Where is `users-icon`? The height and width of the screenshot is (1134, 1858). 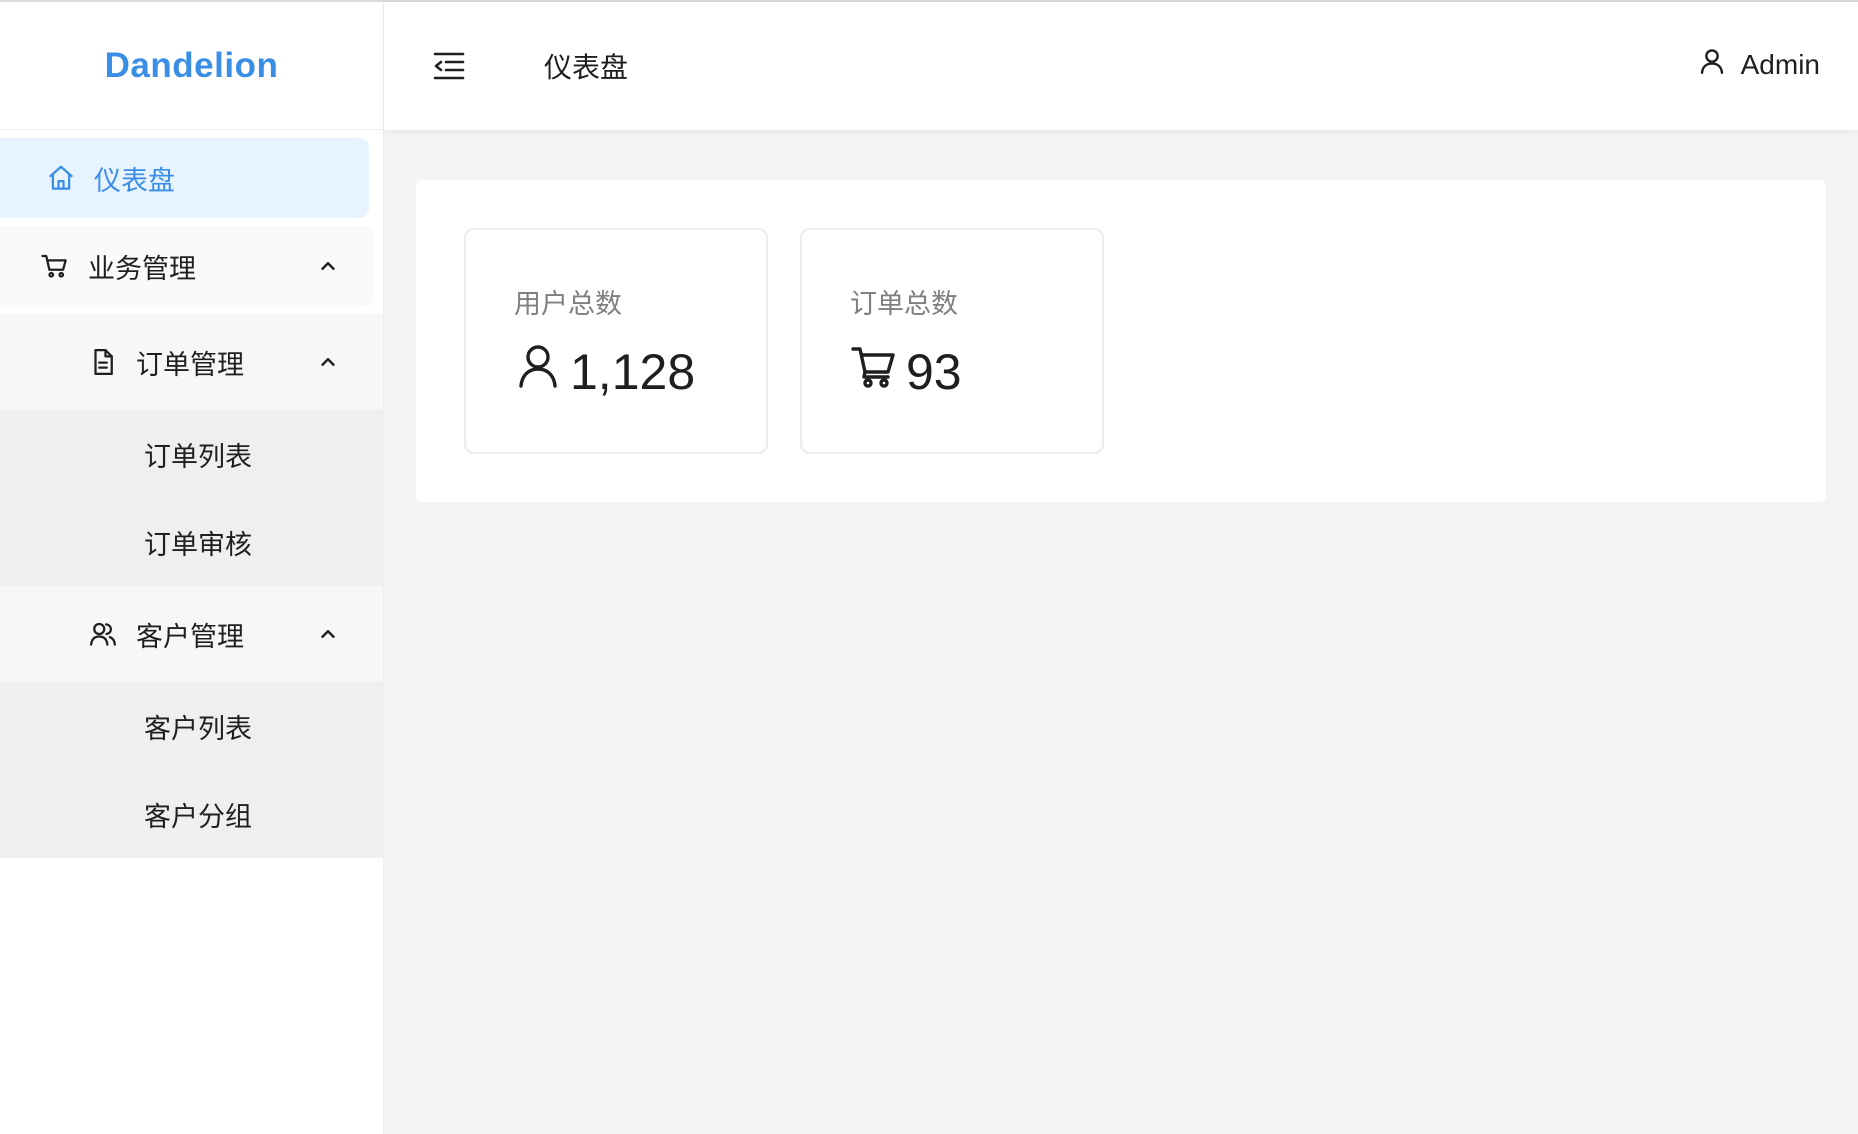
users-icon is located at coordinates (103, 634).